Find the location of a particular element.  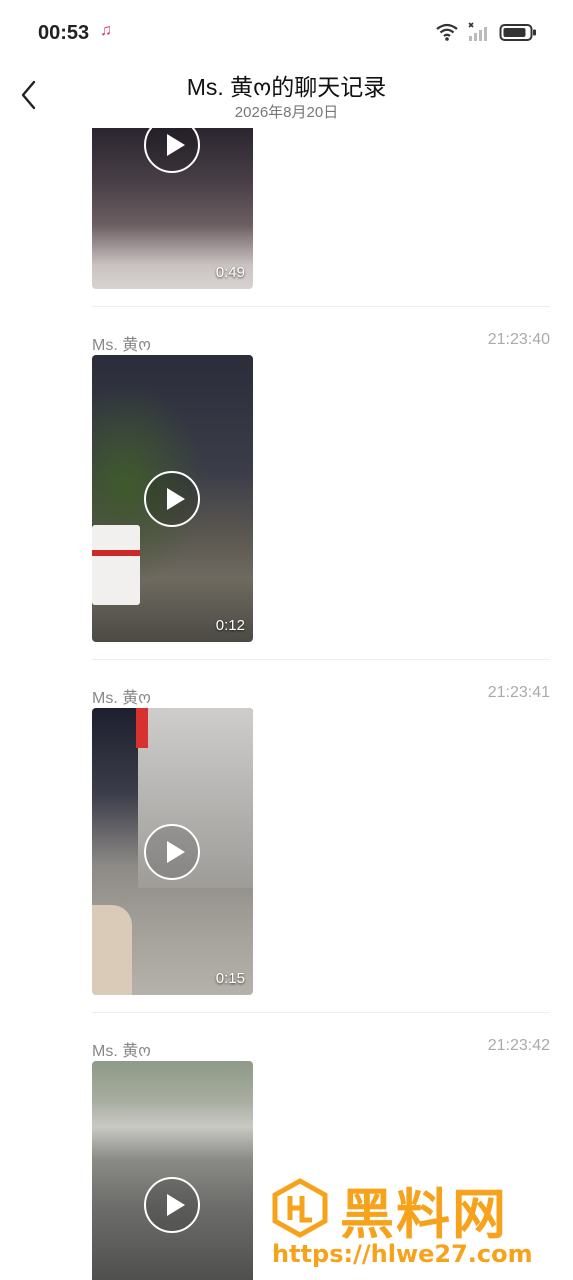

video-thumbnail: 0:49 is located at coordinates (172, 208).